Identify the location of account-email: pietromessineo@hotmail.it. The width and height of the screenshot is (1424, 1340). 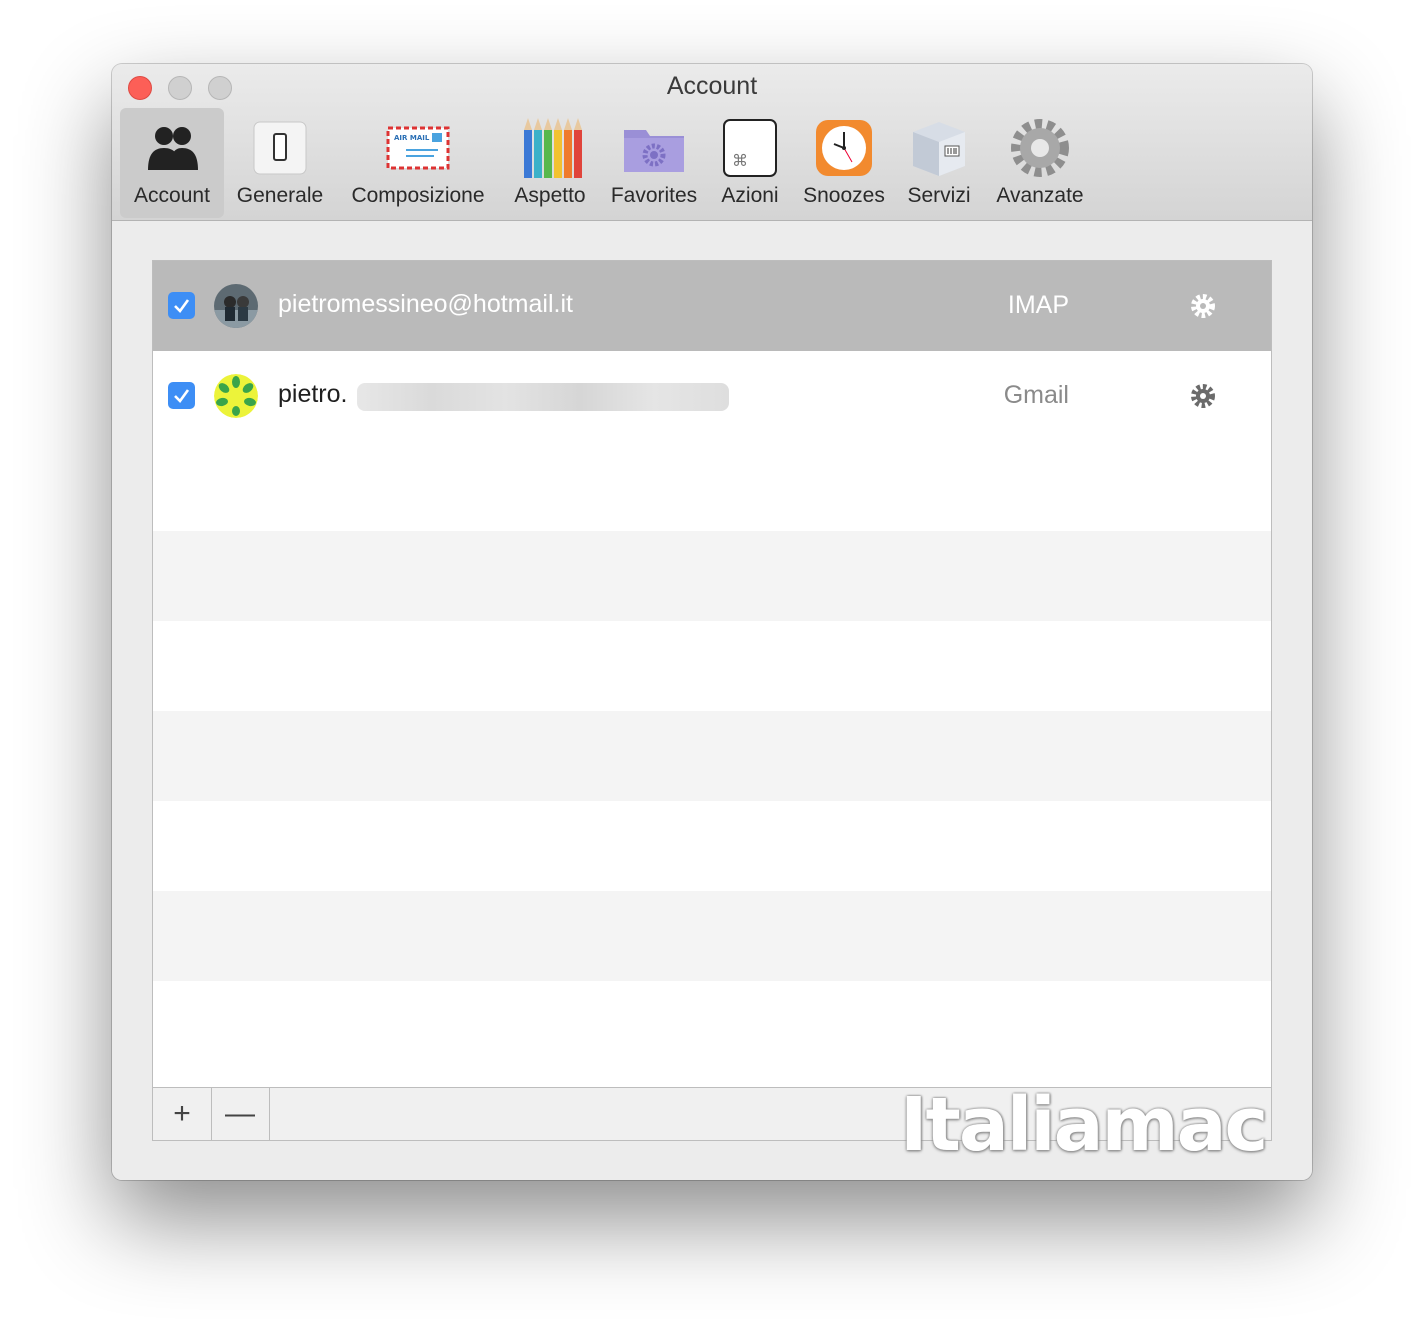
(425, 304).